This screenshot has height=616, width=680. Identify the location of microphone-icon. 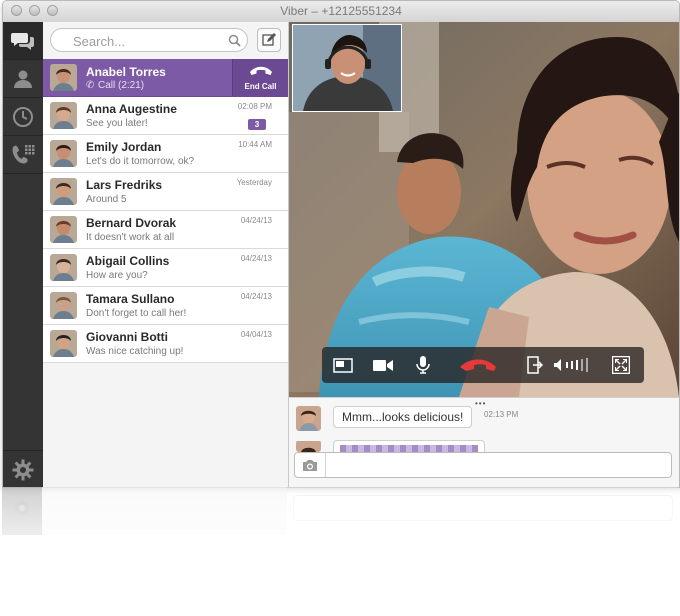
(423, 365).